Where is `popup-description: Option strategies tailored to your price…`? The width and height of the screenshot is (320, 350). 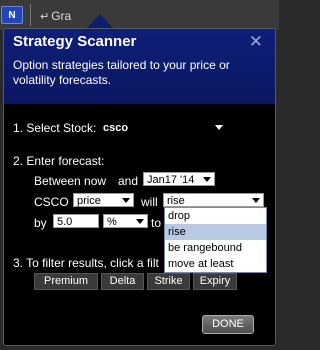
popup-description: Option strategies tailored to your price… is located at coordinates (121, 72).